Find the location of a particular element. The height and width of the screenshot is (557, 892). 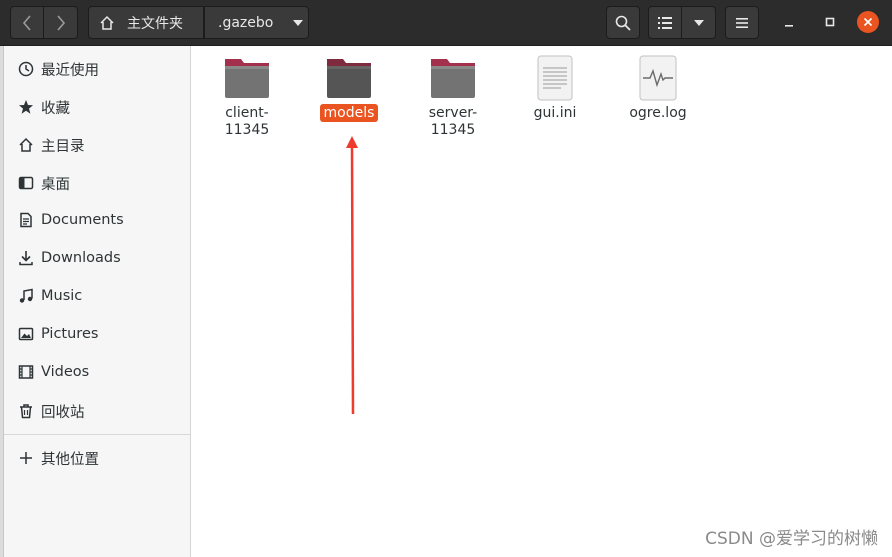

sidebar-item-label: Documents is located at coordinates (82, 220).